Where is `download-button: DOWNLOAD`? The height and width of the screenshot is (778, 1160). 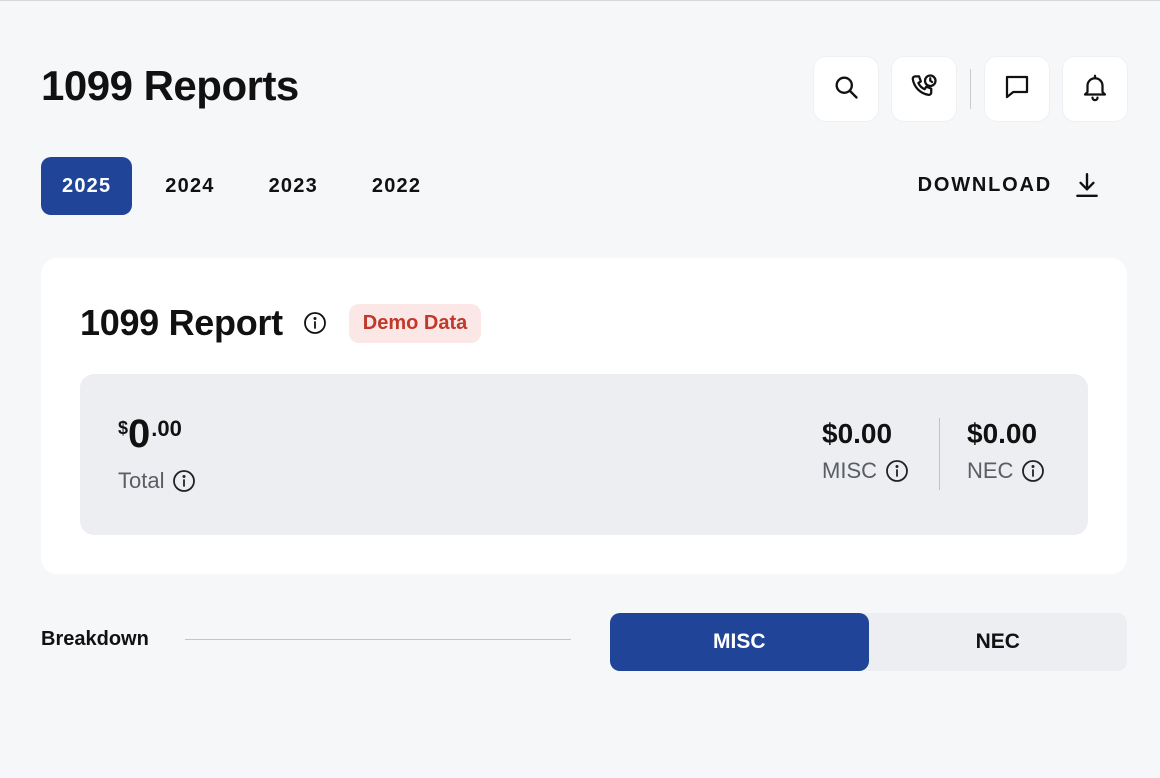
download-button: DOWNLOAD is located at coordinates (1009, 185).